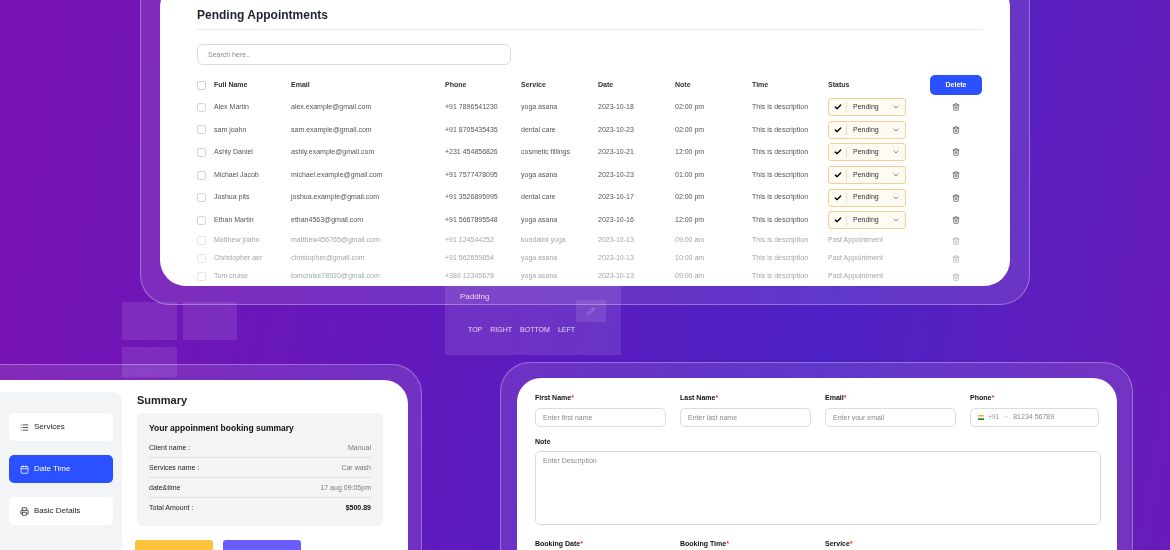 This screenshot has width=1170, height=550. I want to click on sidebar-item: Basic Details, so click(61, 511).